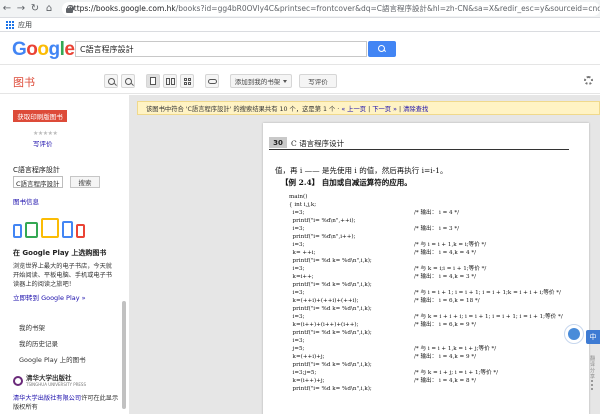  I want to click on page-number: 30, so click(278, 142).